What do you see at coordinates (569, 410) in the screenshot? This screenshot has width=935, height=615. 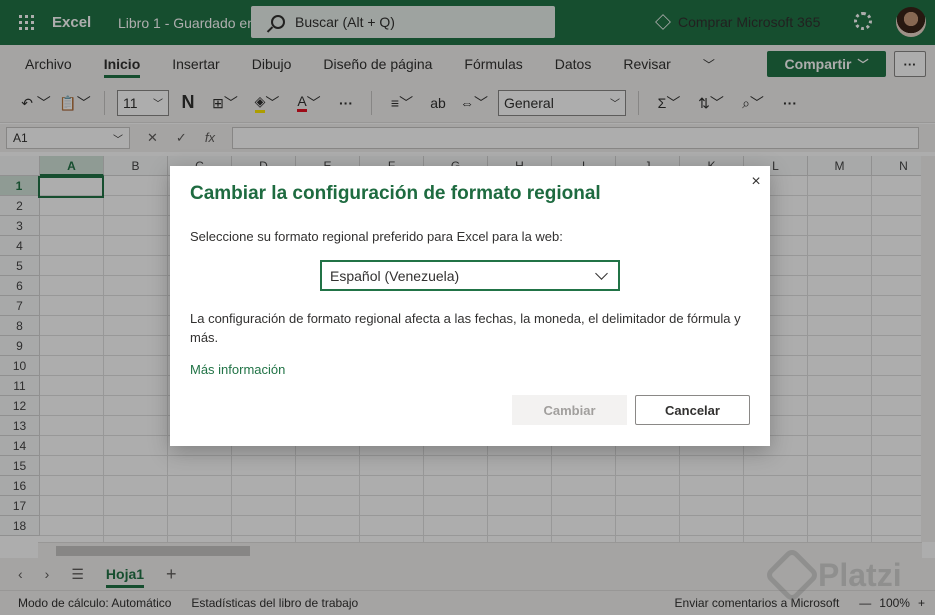 I see `apply-button: Cambiar` at bounding box center [569, 410].